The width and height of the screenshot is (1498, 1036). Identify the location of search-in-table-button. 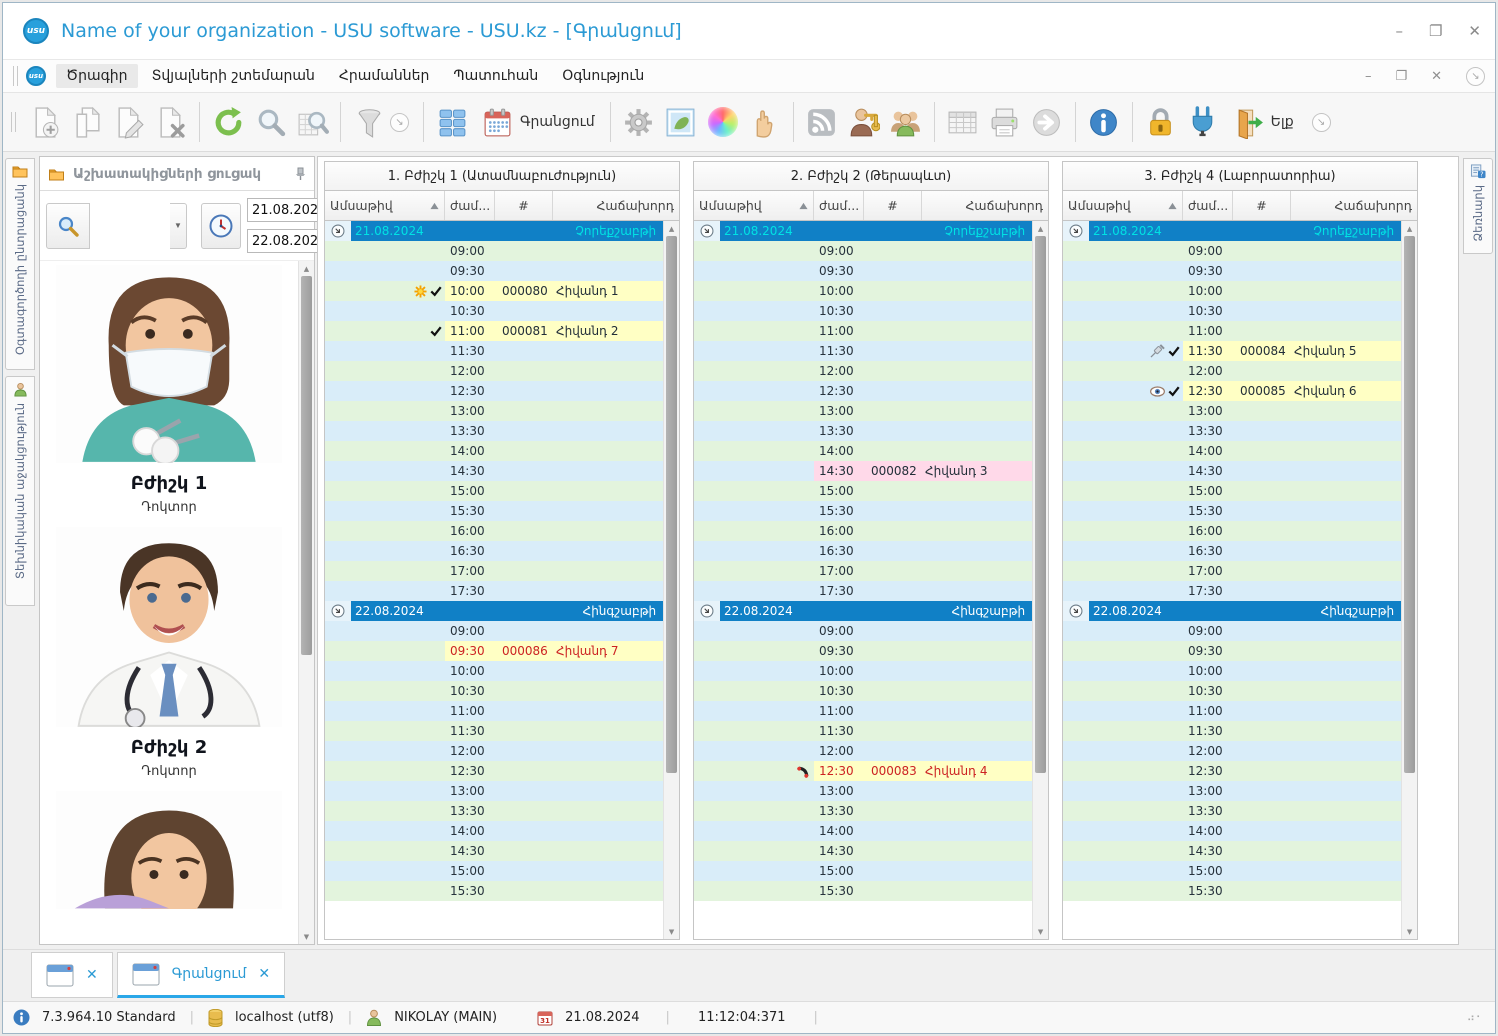
(312, 122).